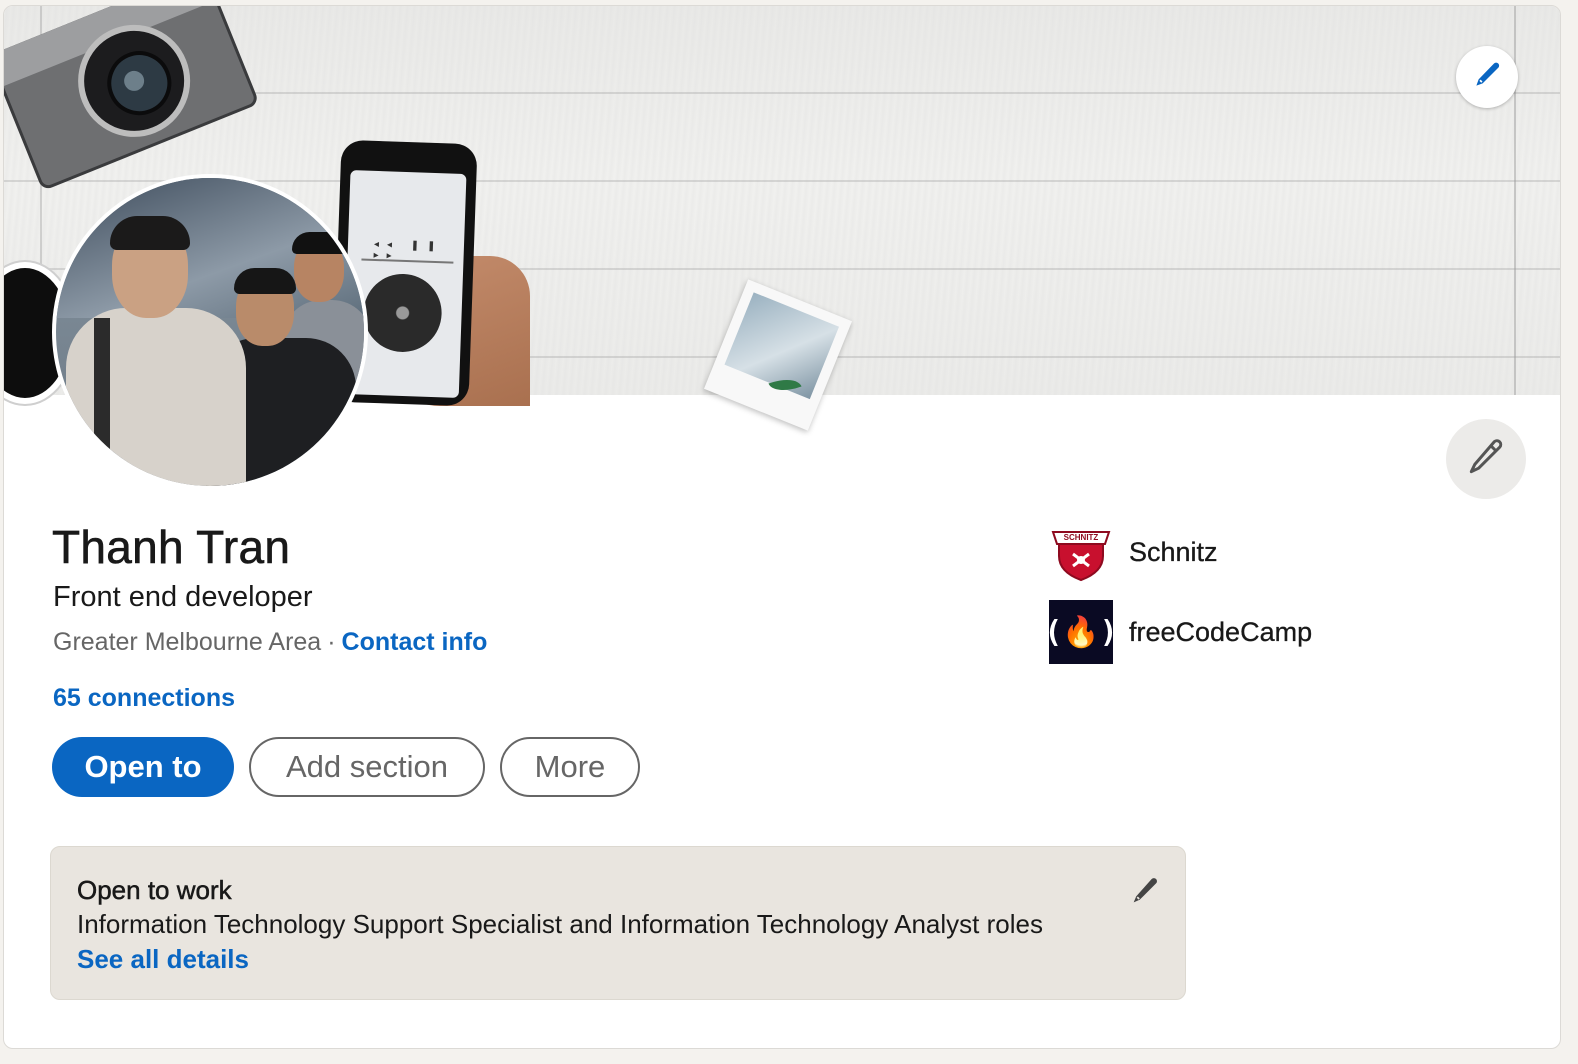 The image size is (1578, 1064). Describe the element at coordinates (144, 698) in the screenshot. I see `connections-link: 65 connections` at that location.